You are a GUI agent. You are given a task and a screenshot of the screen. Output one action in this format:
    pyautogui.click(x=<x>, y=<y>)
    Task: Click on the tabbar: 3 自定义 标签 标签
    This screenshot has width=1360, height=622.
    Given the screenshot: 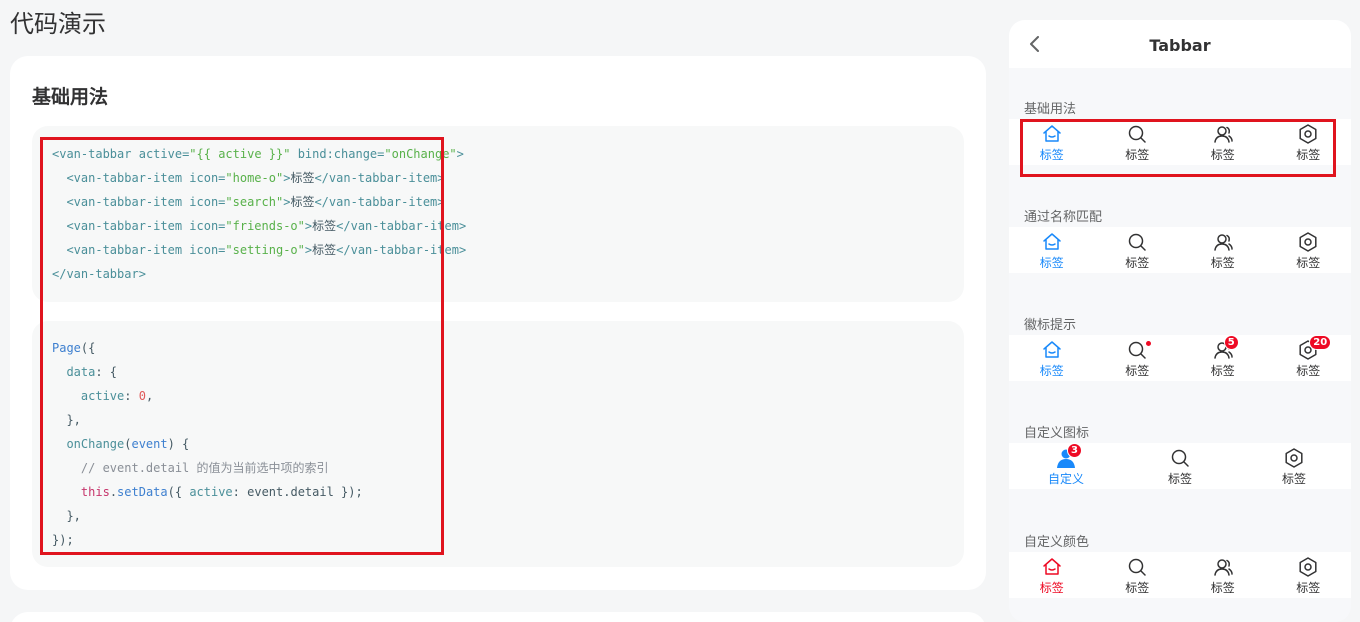 What is the action you would take?
    pyautogui.click(x=1180, y=466)
    